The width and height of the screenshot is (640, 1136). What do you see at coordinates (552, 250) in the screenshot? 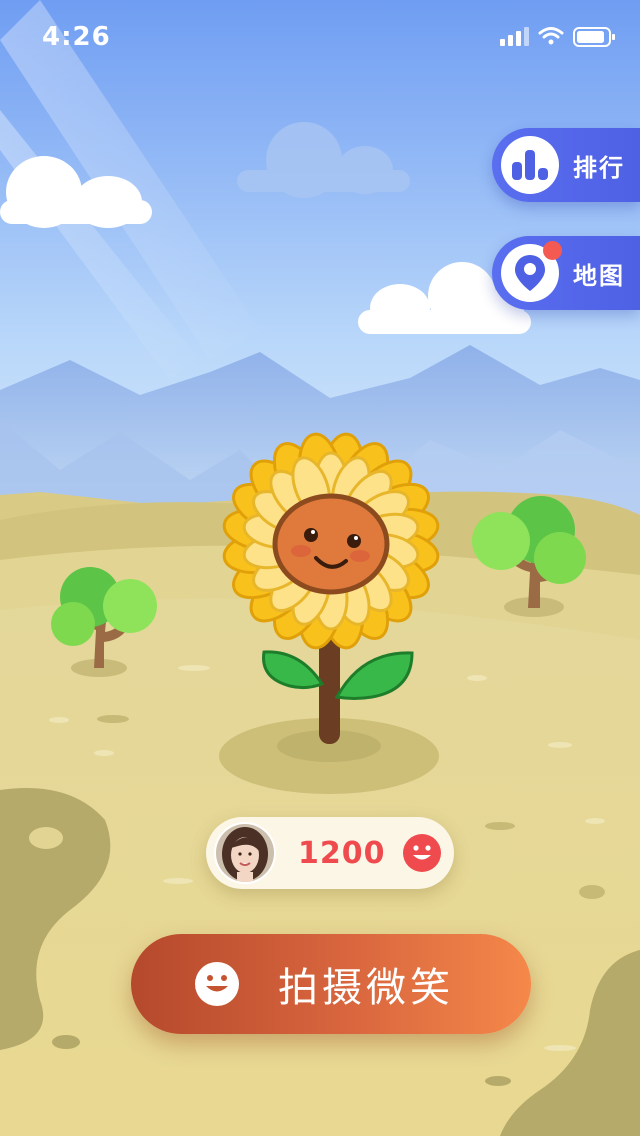
I see `notification-dot` at bounding box center [552, 250].